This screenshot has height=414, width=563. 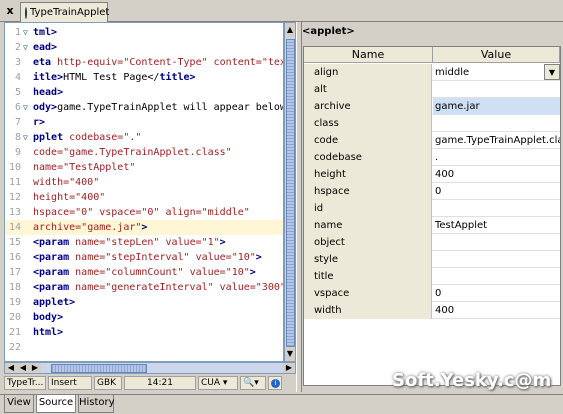 I want to click on property-row-object: object, so click(x=432, y=242).